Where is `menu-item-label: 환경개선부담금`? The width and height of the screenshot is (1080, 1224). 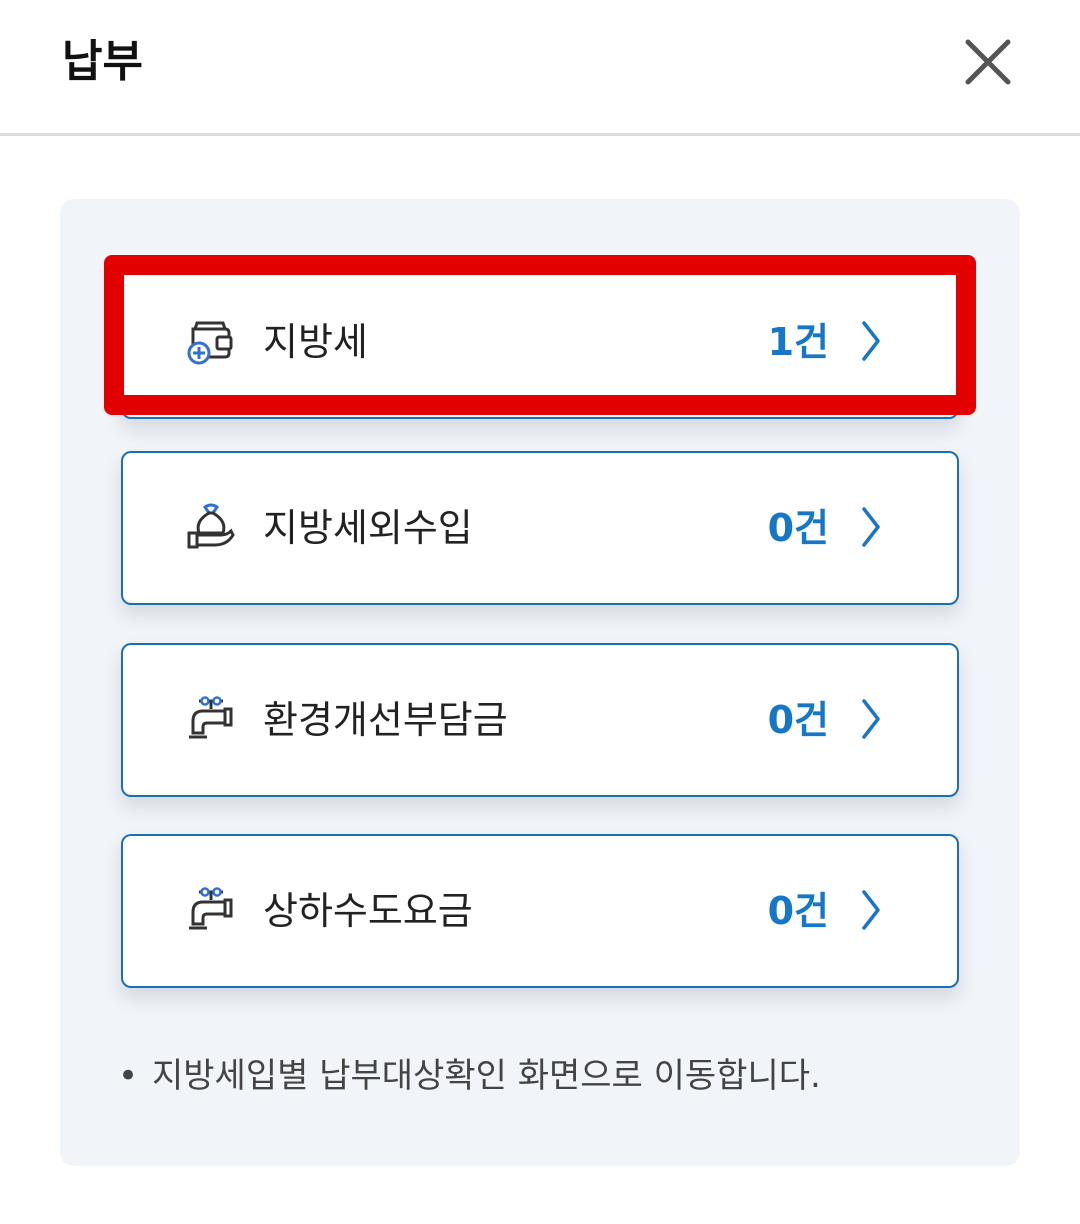 menu-item-label: 환경개선부담금 is located at coordinates (385, 720).